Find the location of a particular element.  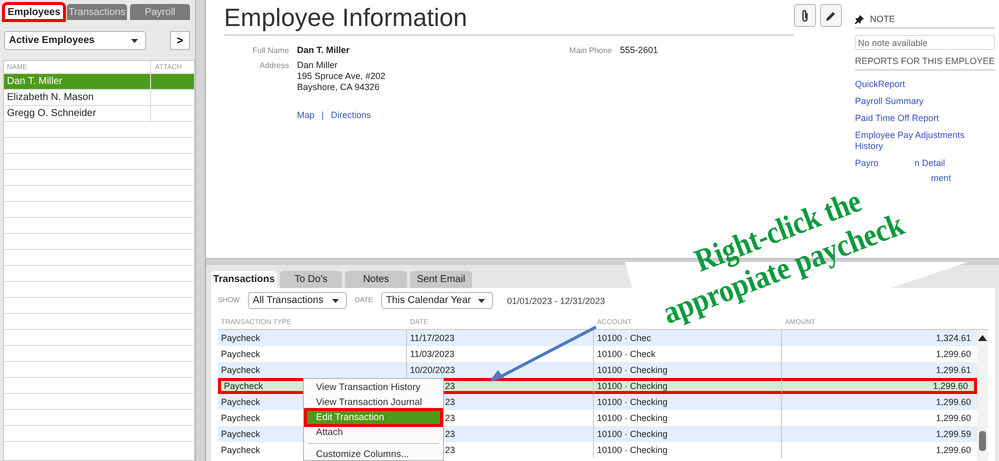

sidebar-tab: Employees is located at coordinates (34, 12).